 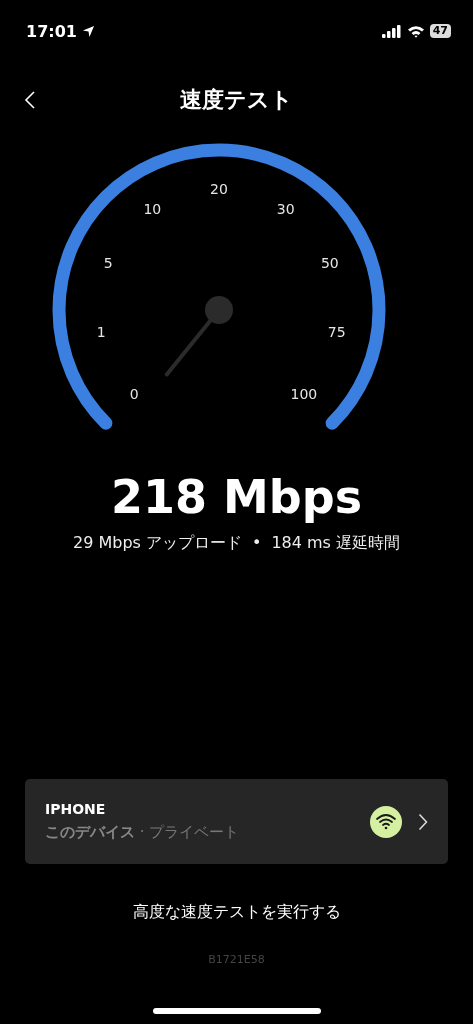 I want to click on gauge-tick-label: 50, so click(x=329, y=263).